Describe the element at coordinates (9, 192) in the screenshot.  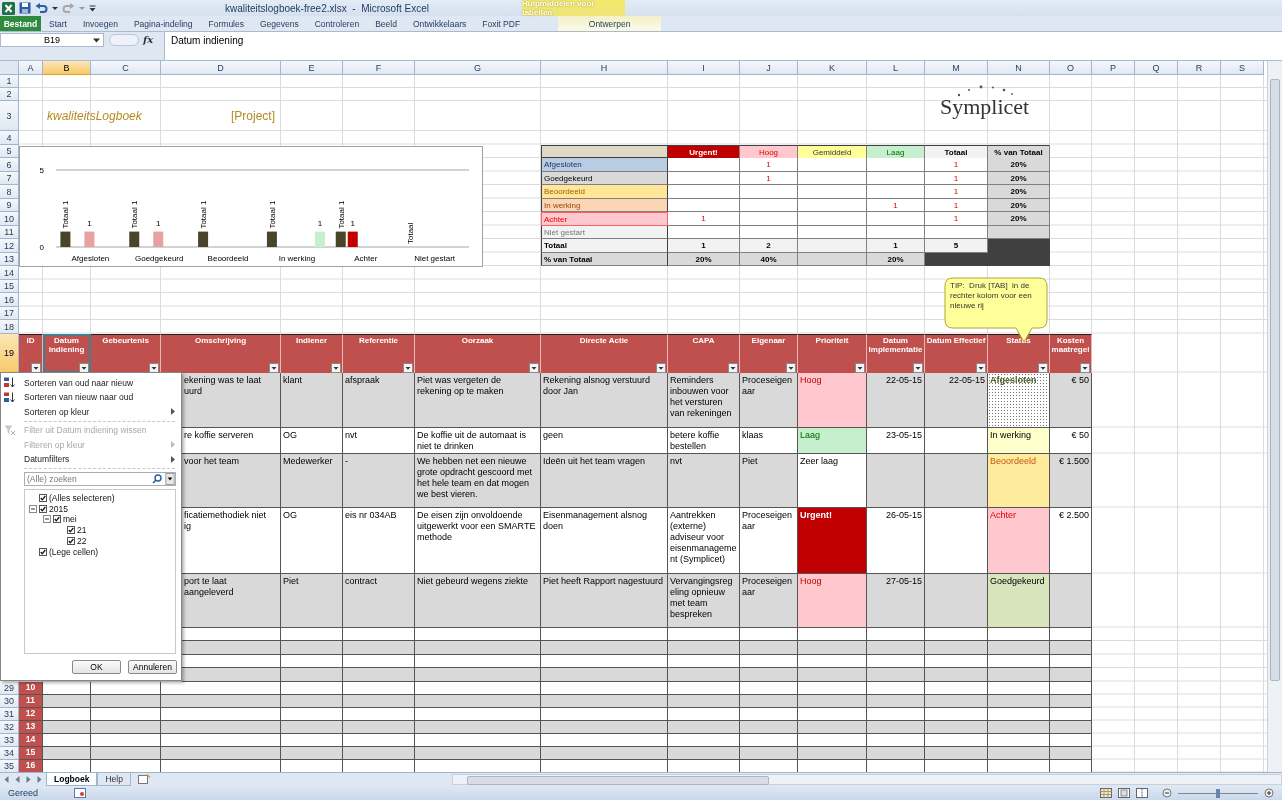
I see `row-header: 8` at that location.